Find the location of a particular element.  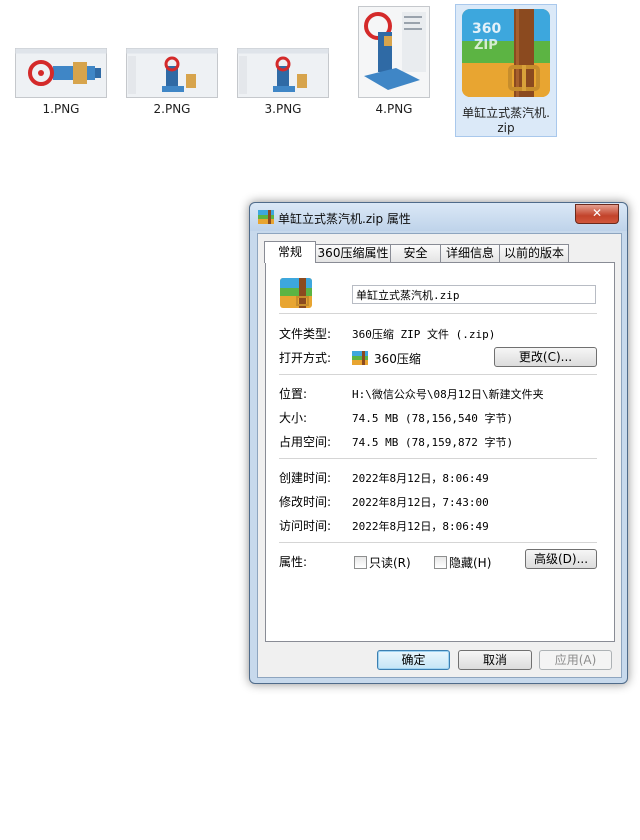

file-name-field: 单缸立式蒸汽机.zip is located at coordinates (474, 294).